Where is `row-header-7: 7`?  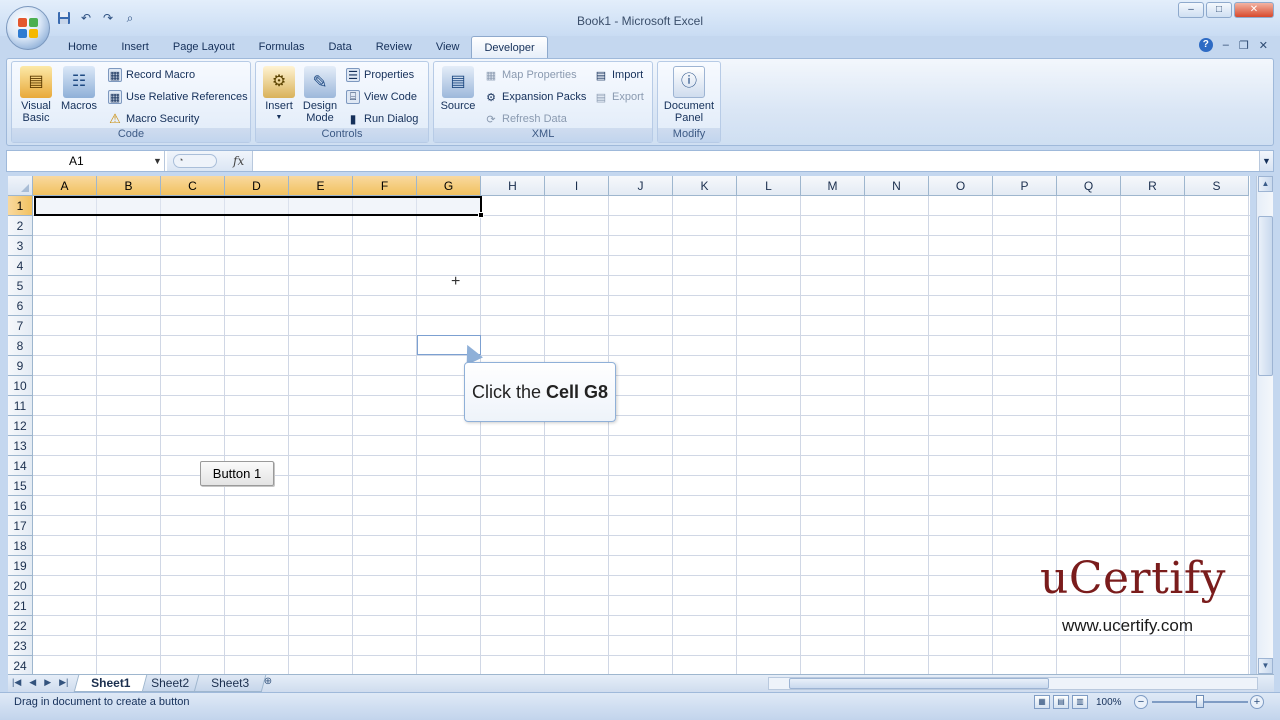
row-header-7: 7 is located at coordinates (20, 326).